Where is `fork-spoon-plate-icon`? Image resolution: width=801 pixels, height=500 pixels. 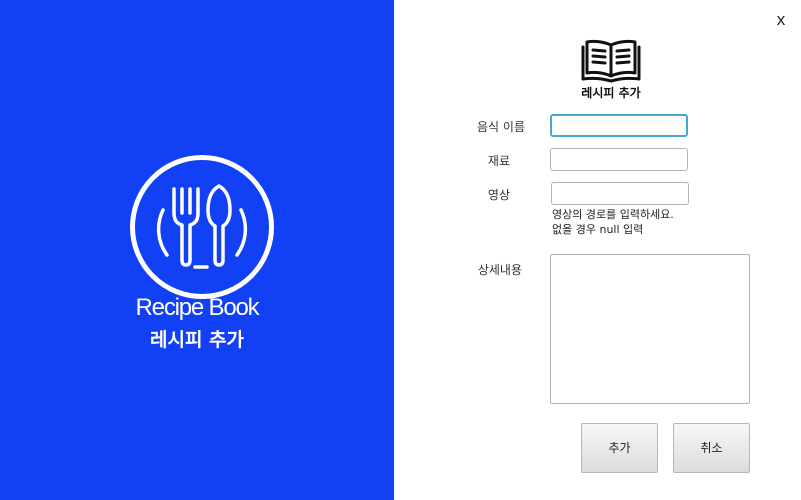 fork-spoon-plate-icon is located at coordinates (202, 227).